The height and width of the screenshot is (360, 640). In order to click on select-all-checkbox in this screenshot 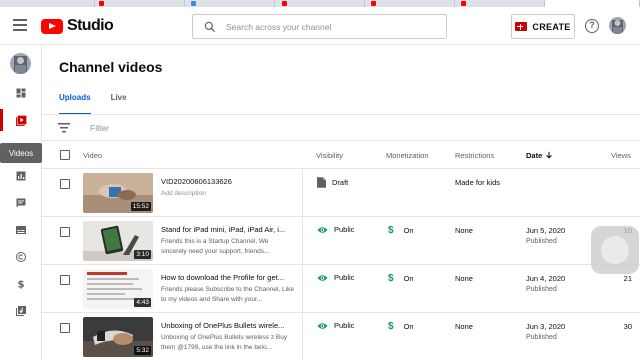, I will do `click(65, 155)`.